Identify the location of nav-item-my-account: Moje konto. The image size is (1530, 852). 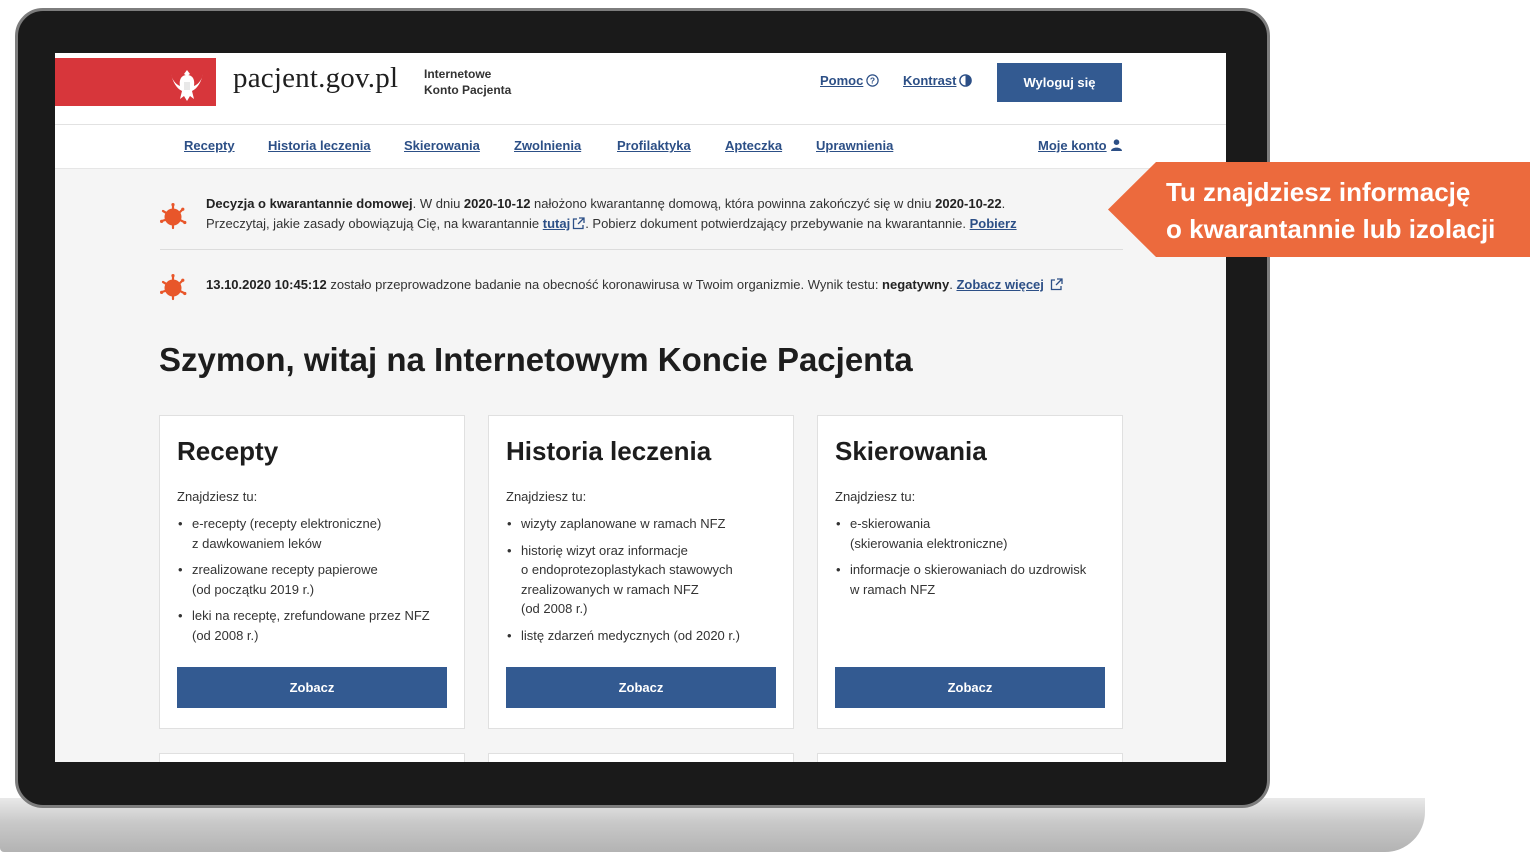
(1080, 146).